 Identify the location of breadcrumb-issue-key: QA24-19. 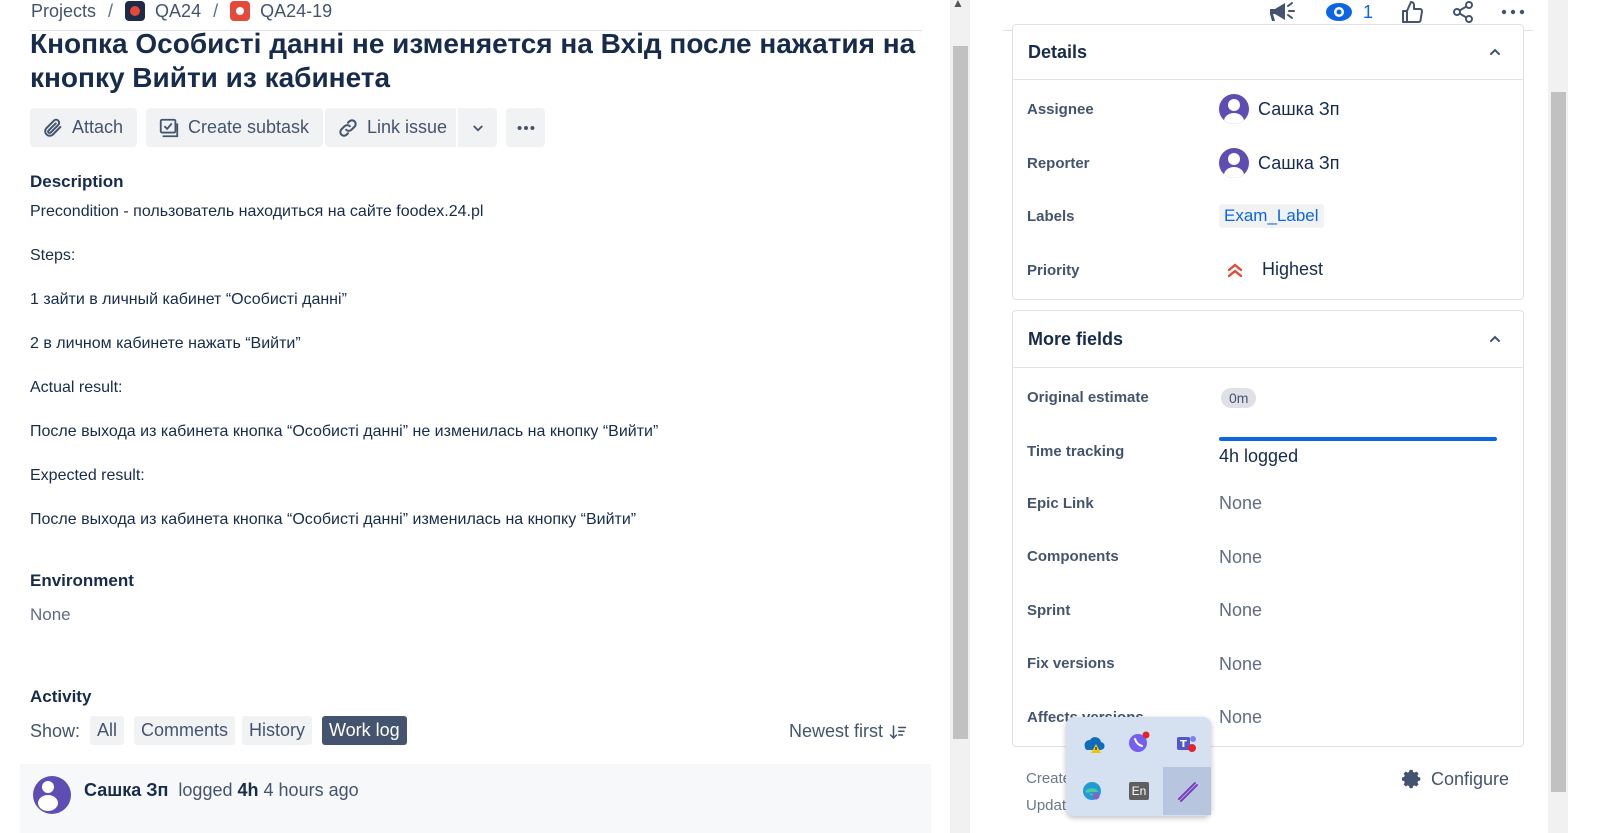
(296, 10).